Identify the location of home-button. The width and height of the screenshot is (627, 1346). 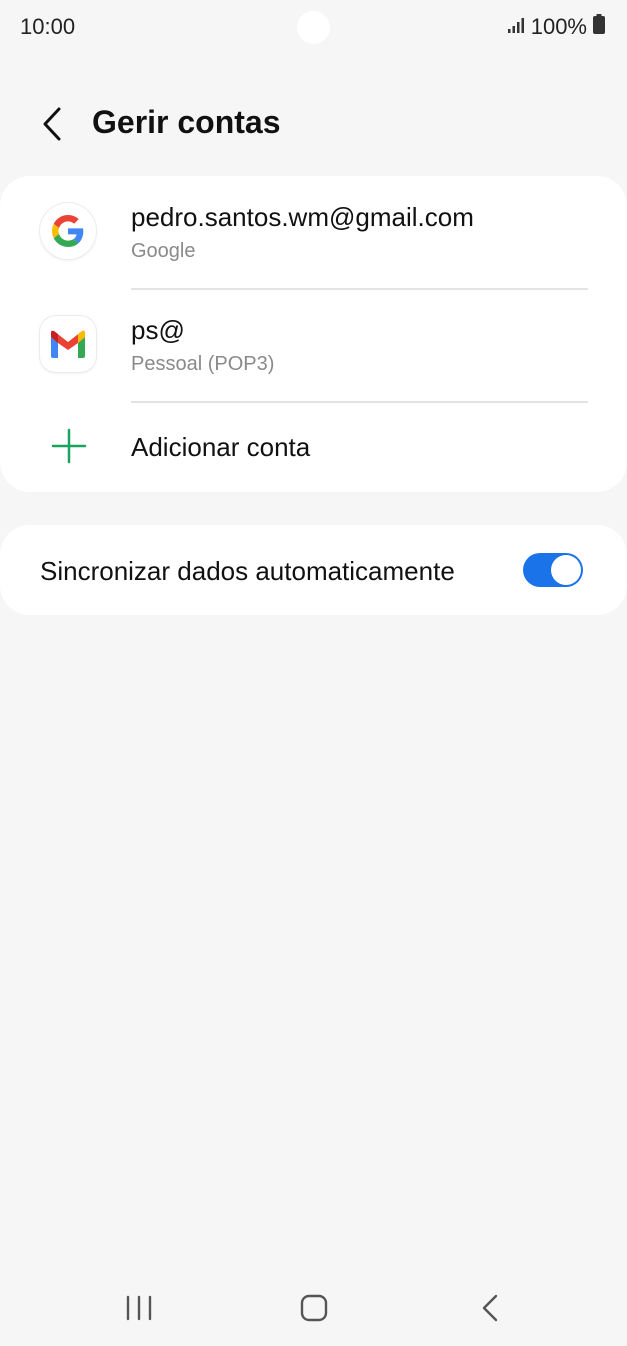
(314, 1308).